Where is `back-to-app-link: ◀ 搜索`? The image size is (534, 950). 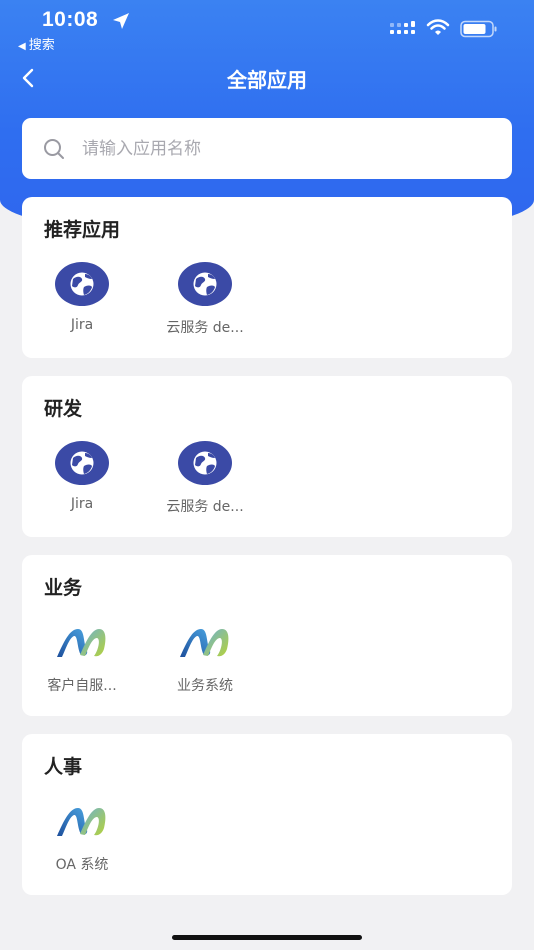 back-to-app-link: ◀ 搜索 is located at coordinates (36, 43).